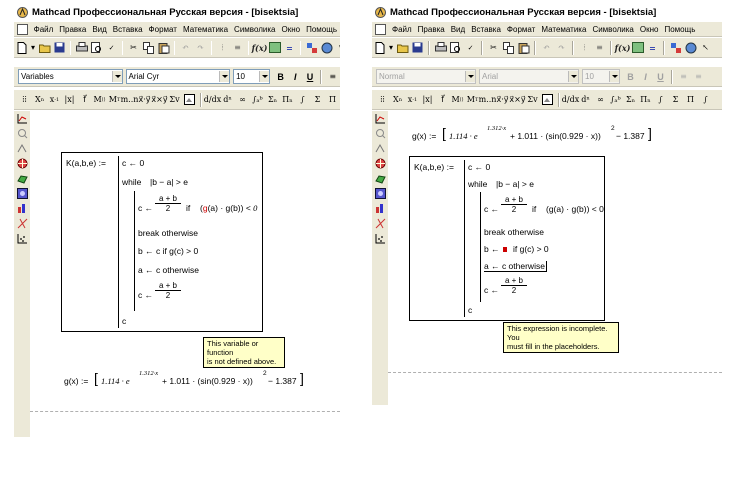 The height and width of the screenshot is (486, 746). What do you see at coordinates (623, 47) in the screenshot?
I see `insert-function-icon: f(x)` at bounding box center [623, 47].